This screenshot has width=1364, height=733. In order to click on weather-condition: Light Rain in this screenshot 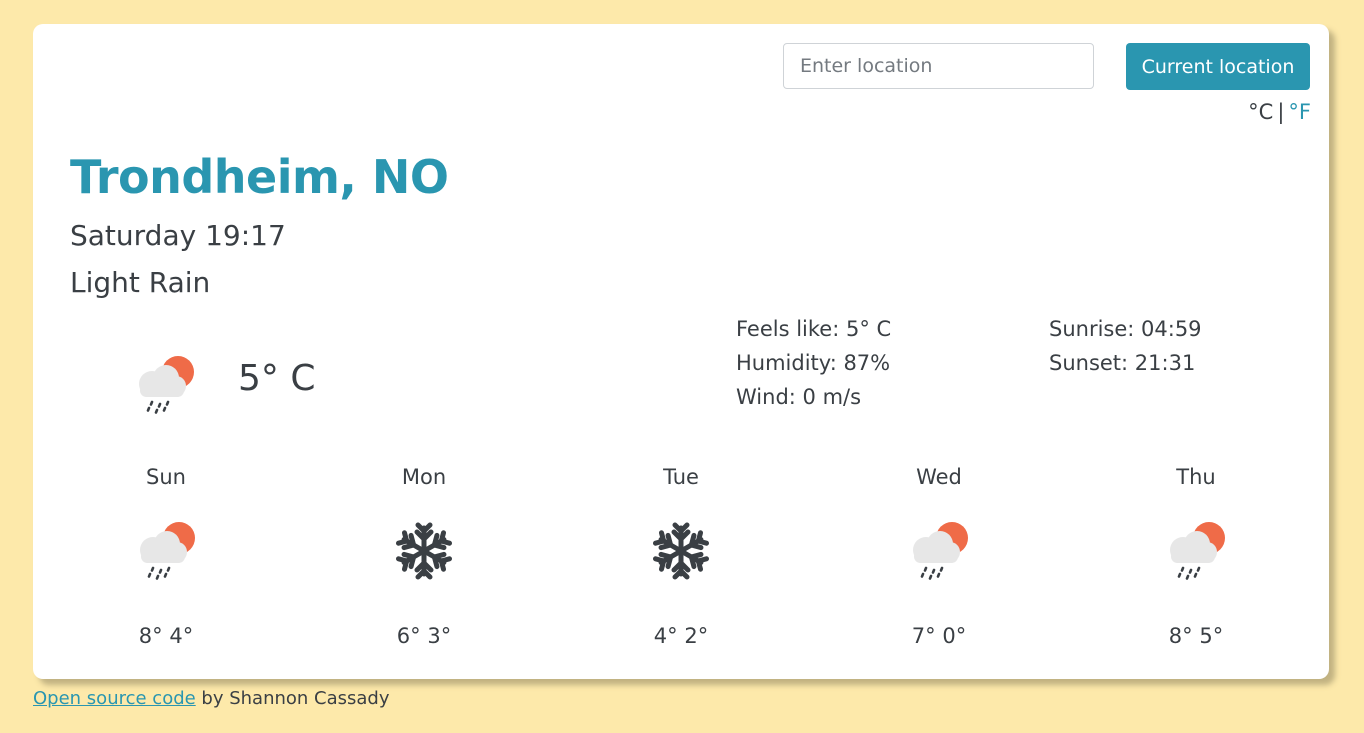, I will do `click(140, 282)`.